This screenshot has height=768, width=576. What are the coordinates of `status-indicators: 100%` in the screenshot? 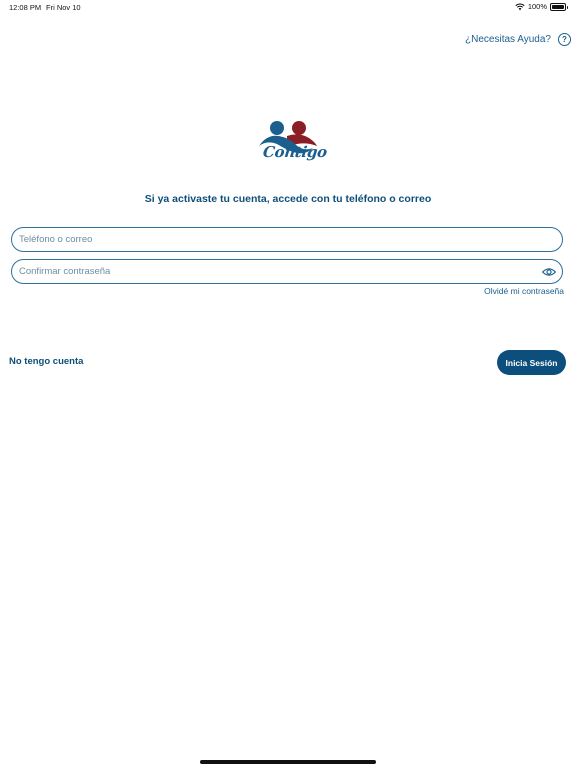 It's located at (541, 6).